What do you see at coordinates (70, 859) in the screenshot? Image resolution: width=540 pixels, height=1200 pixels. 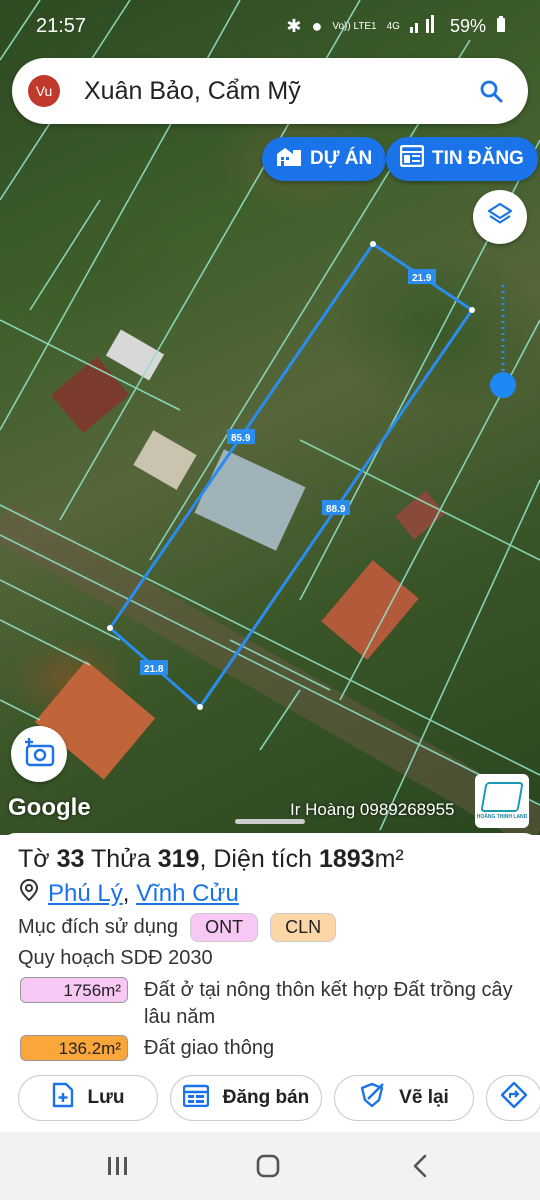 I see `sheet-number: 33` at bounding box center [70, 859].